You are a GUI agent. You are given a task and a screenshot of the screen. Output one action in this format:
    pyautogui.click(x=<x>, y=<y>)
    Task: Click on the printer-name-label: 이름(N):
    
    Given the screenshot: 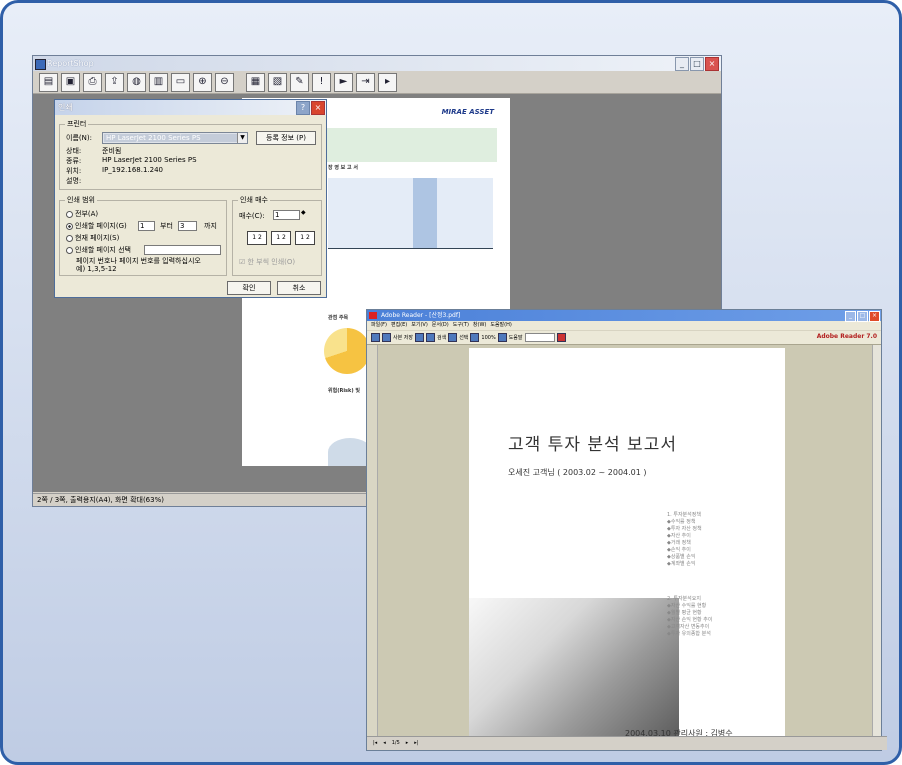 What is the action you would take?
    pyautogui.click(x=79, y=138)
    